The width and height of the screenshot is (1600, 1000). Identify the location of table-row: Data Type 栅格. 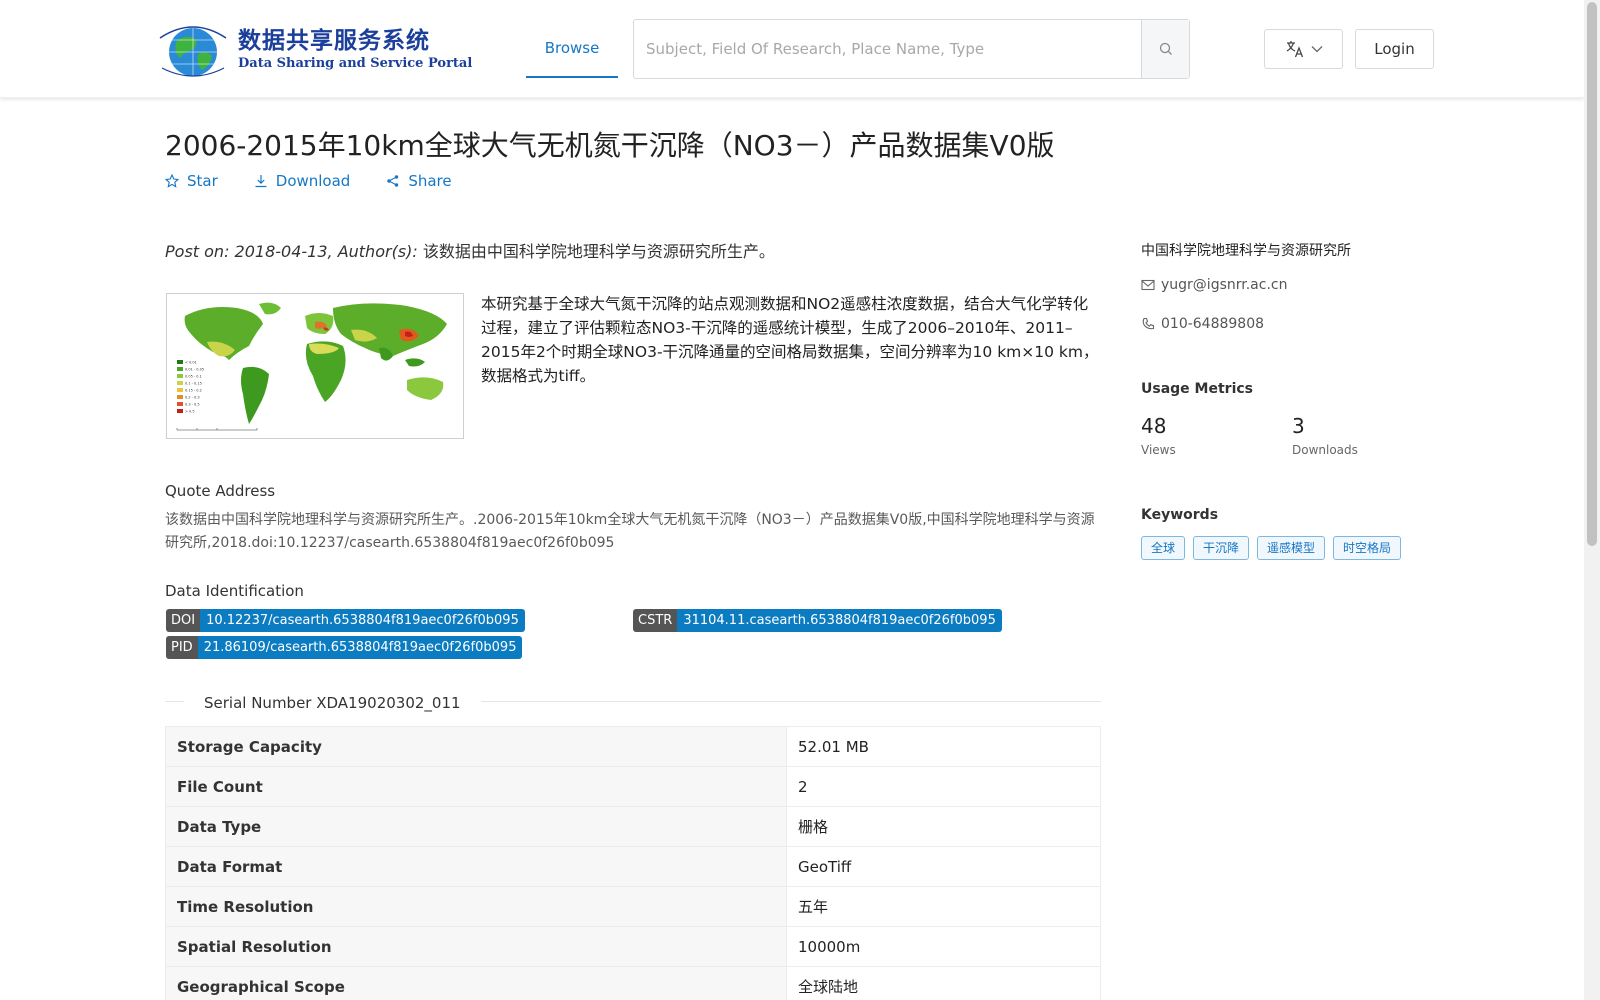
(633, 826).